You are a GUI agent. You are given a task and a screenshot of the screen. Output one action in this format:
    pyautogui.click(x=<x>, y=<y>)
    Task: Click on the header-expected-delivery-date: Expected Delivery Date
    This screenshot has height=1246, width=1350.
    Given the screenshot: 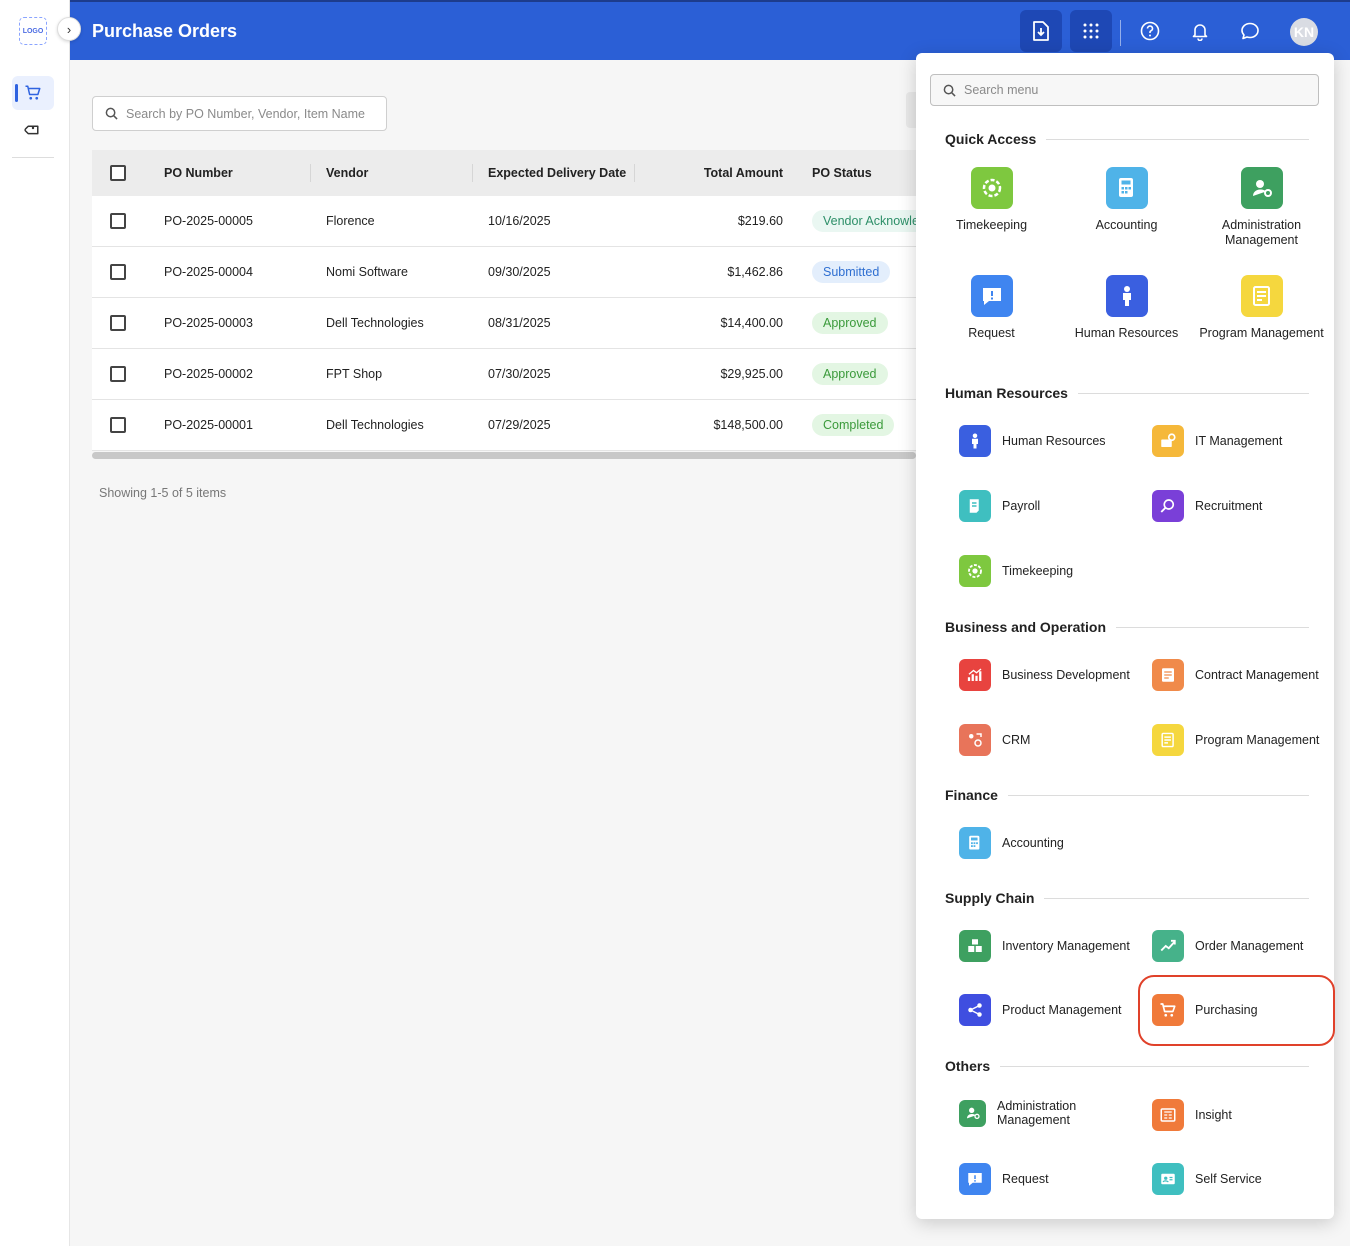 What is the action you would take?
    pyautogui.click(x=557, y=173)
    